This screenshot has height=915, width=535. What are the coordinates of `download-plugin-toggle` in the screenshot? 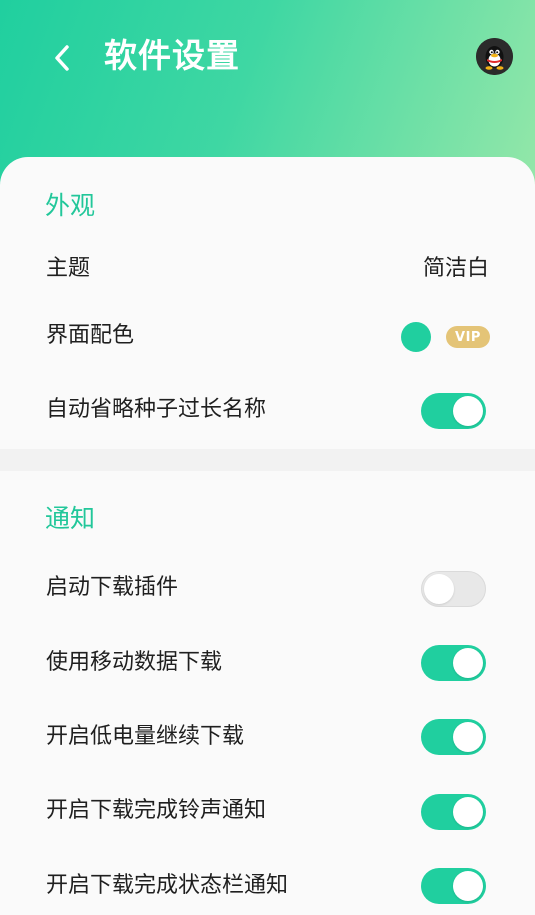 It's located at (453, 589).